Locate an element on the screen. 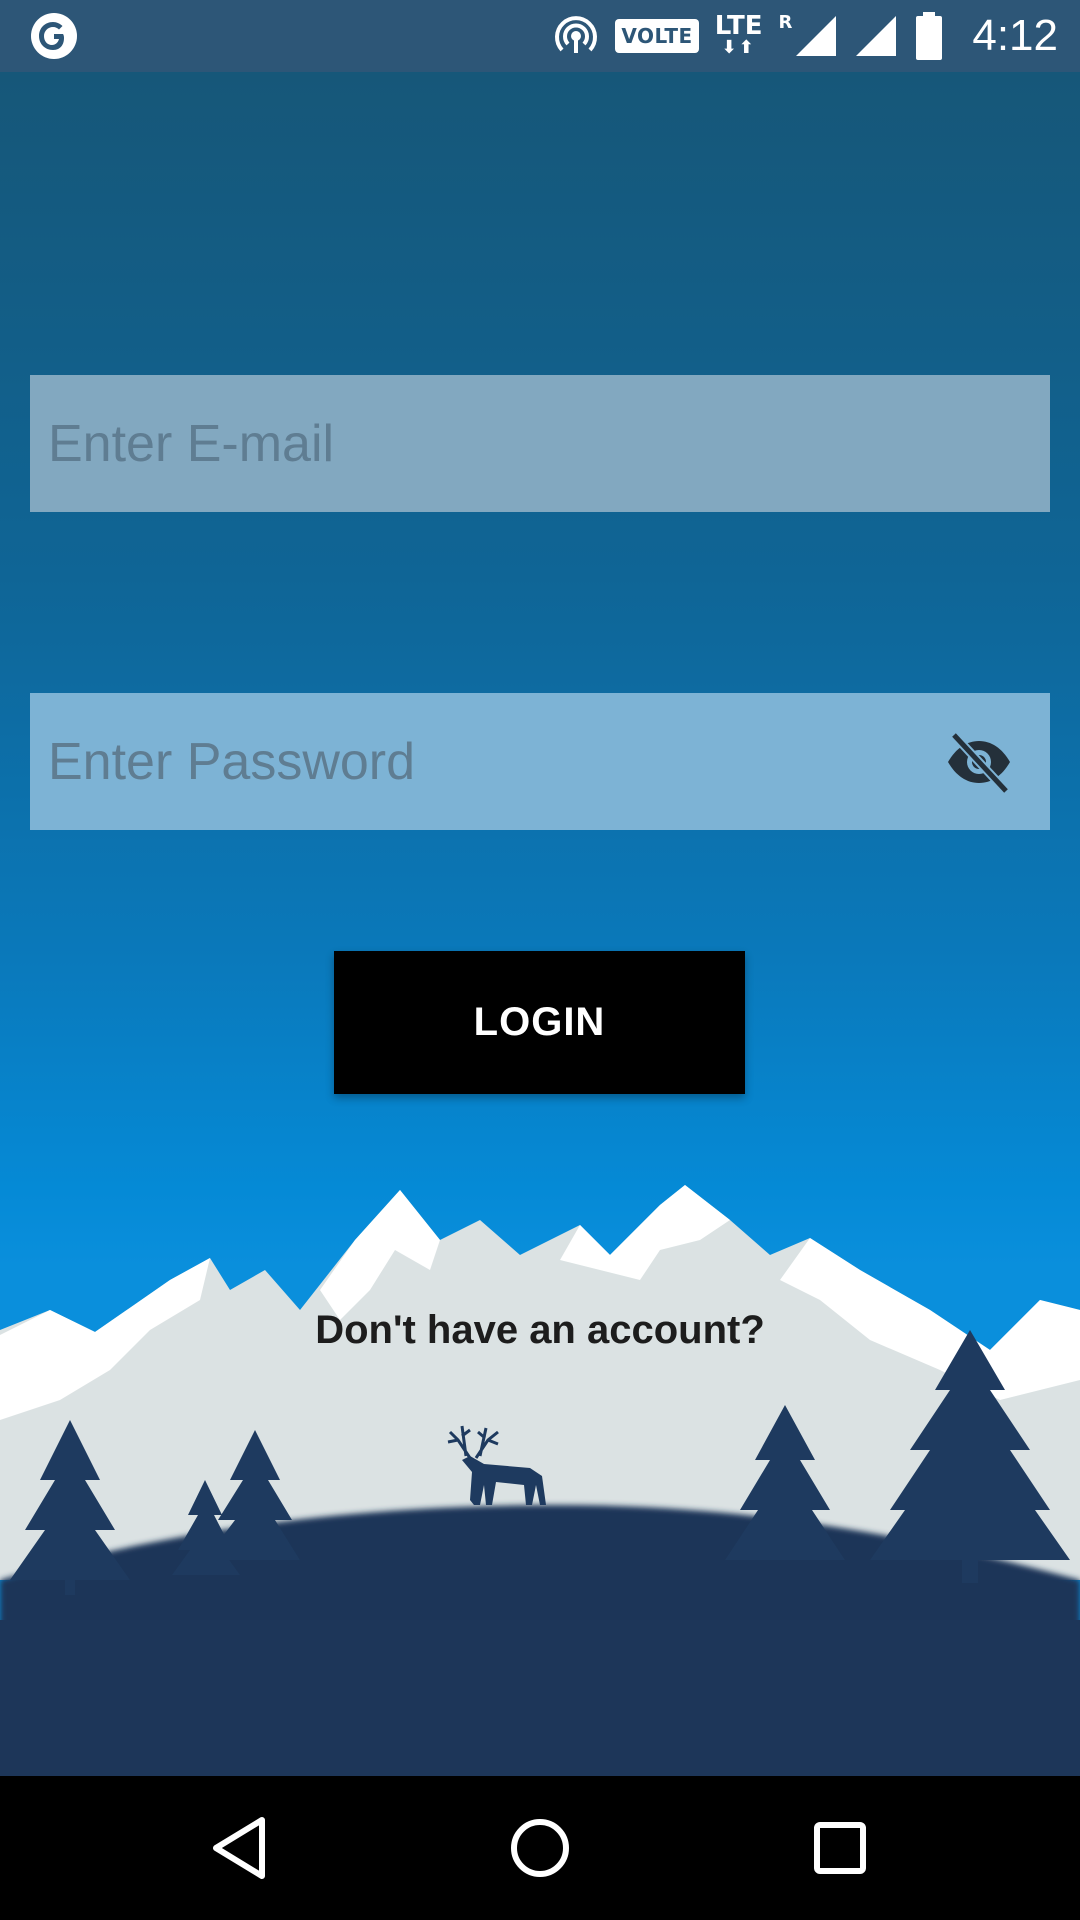 This screenshot has width=1080, height=1920. eye-off-icon is located at coordinates (979, 762).